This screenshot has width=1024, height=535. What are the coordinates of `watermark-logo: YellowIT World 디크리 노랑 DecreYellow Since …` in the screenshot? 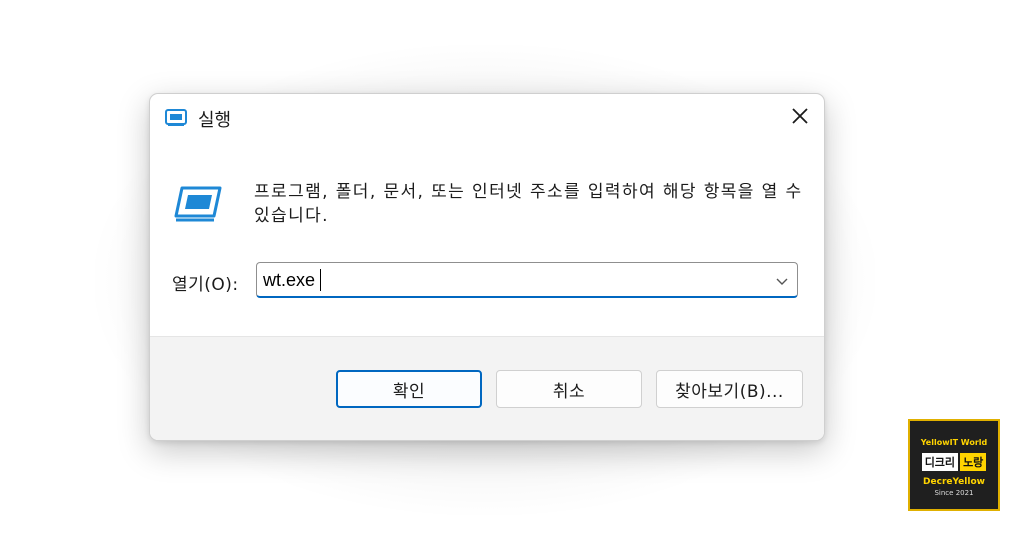 It's located at (954, 465).